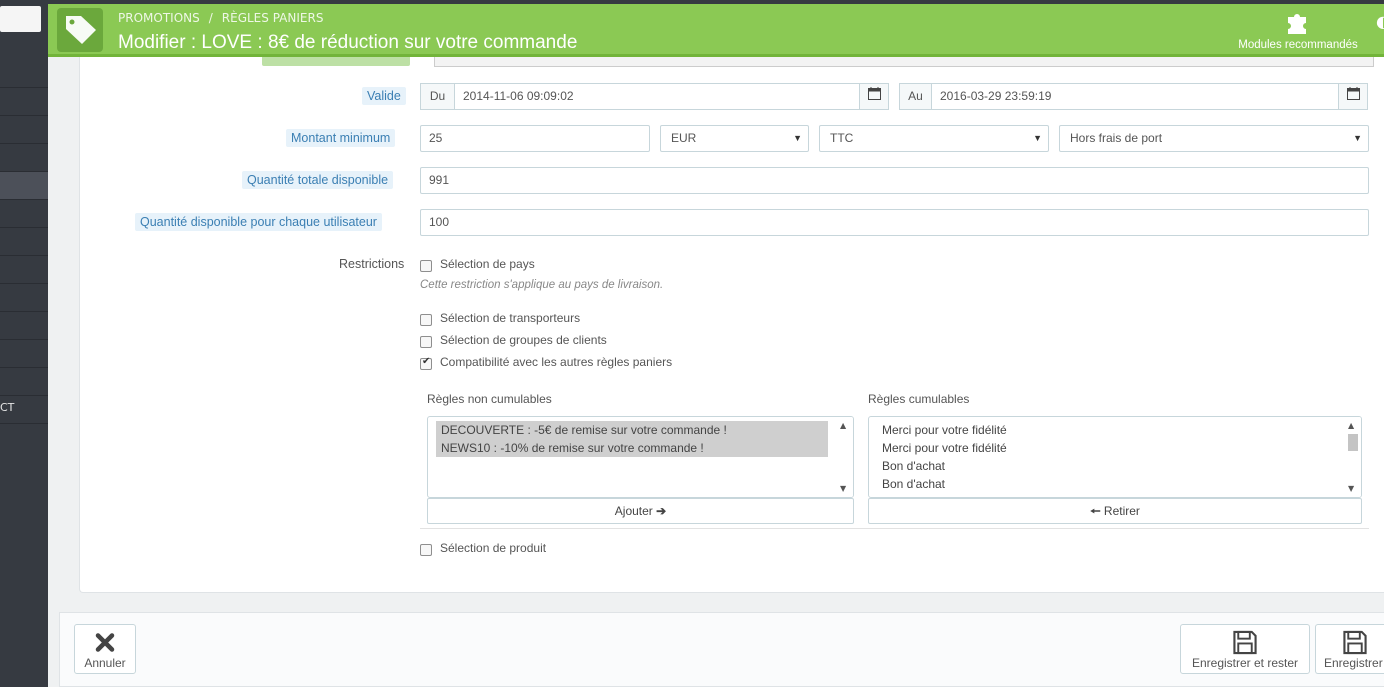 Image resolution: width=1384 pixels, height=687 pixels. I want to click on tag-icon, so click(80, 30).